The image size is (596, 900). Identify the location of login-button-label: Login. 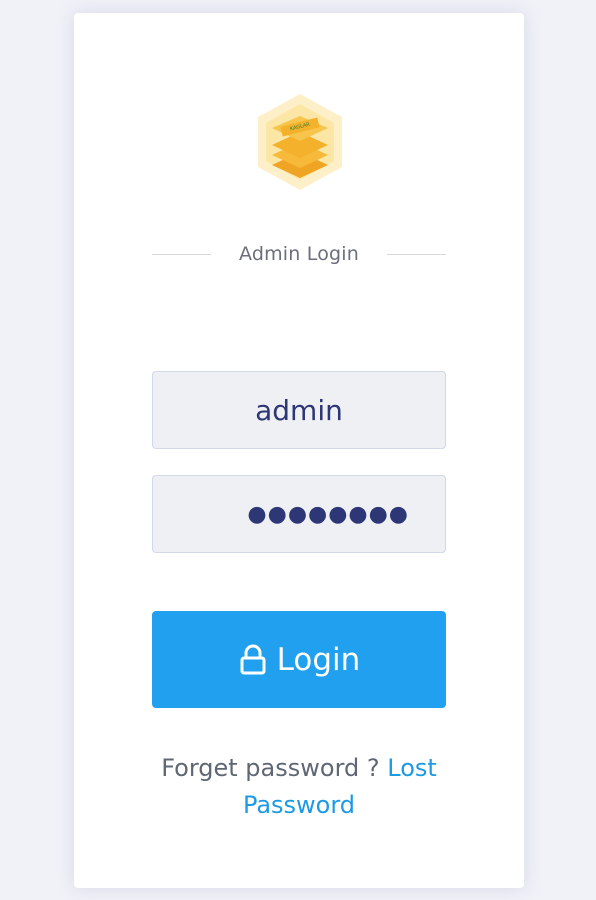
(318, 659).